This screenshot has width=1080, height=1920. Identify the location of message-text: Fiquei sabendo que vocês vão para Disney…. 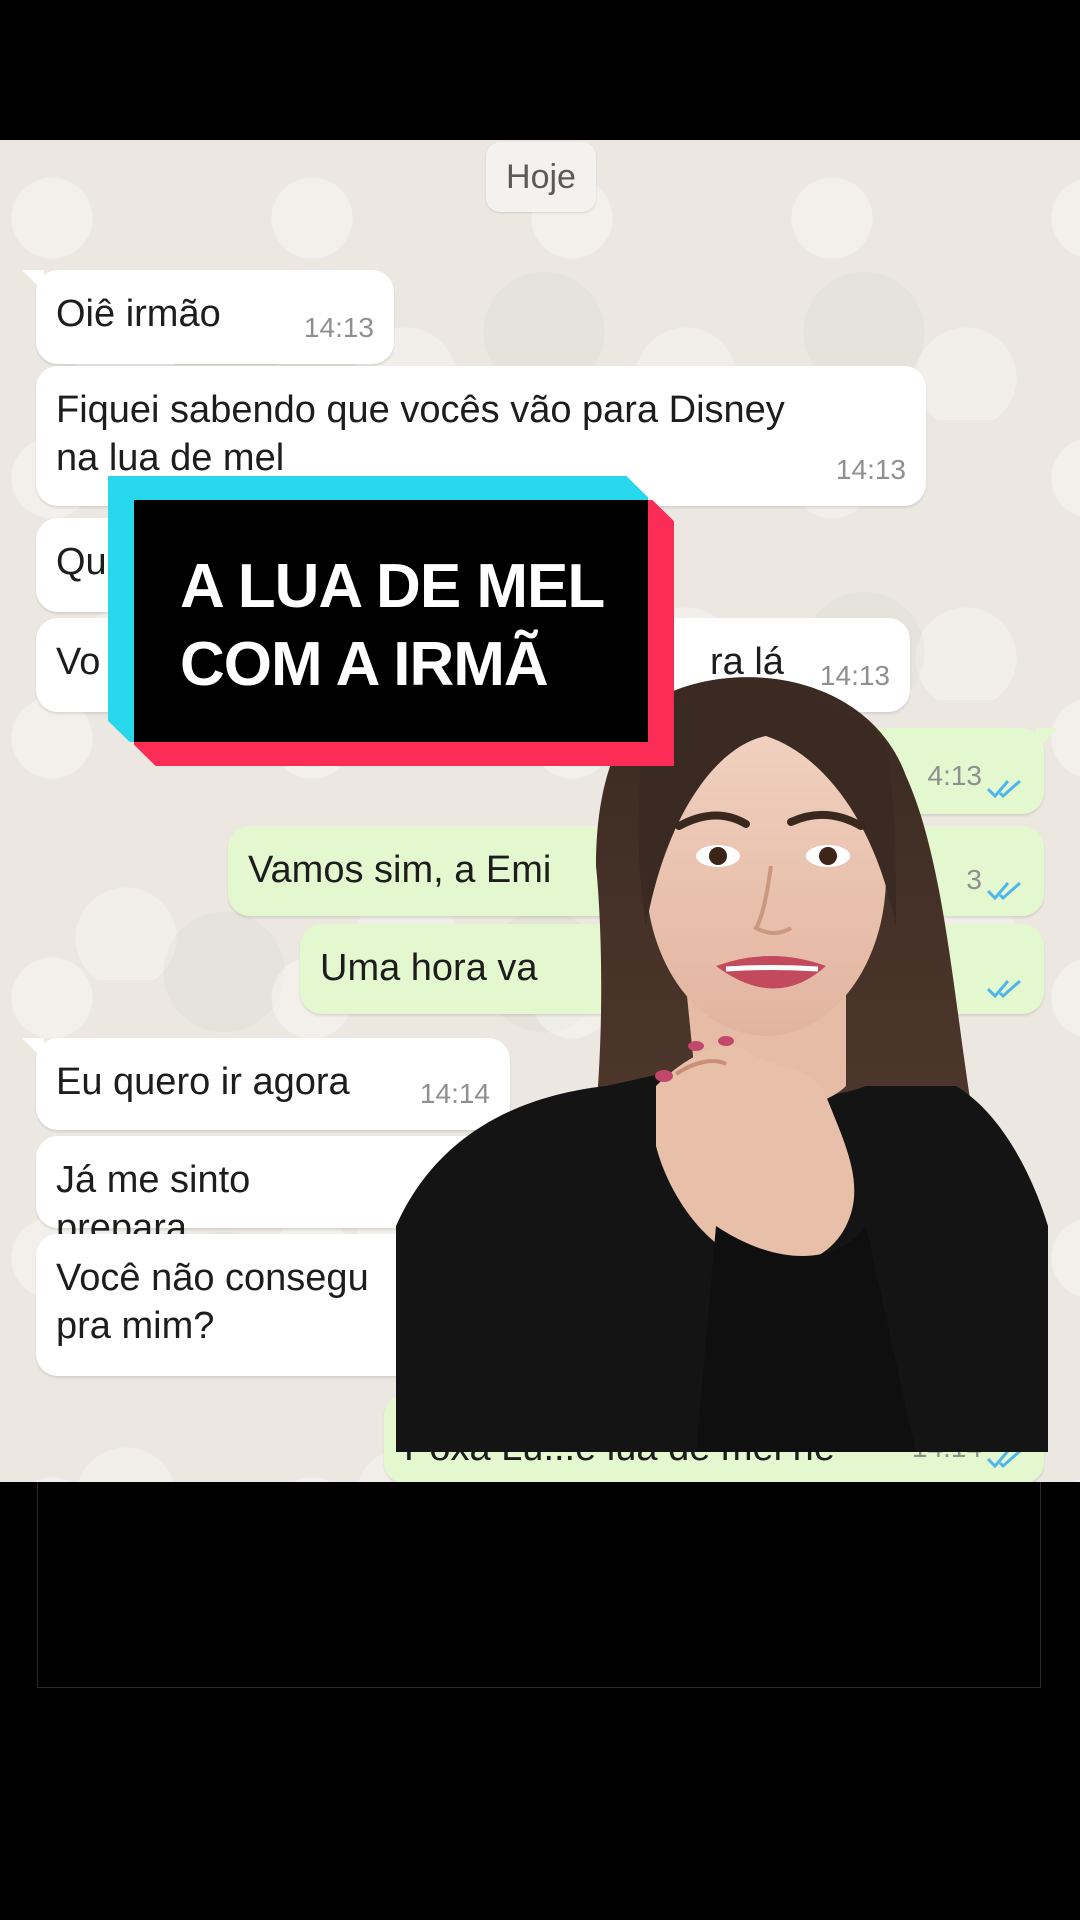
(420, 434).